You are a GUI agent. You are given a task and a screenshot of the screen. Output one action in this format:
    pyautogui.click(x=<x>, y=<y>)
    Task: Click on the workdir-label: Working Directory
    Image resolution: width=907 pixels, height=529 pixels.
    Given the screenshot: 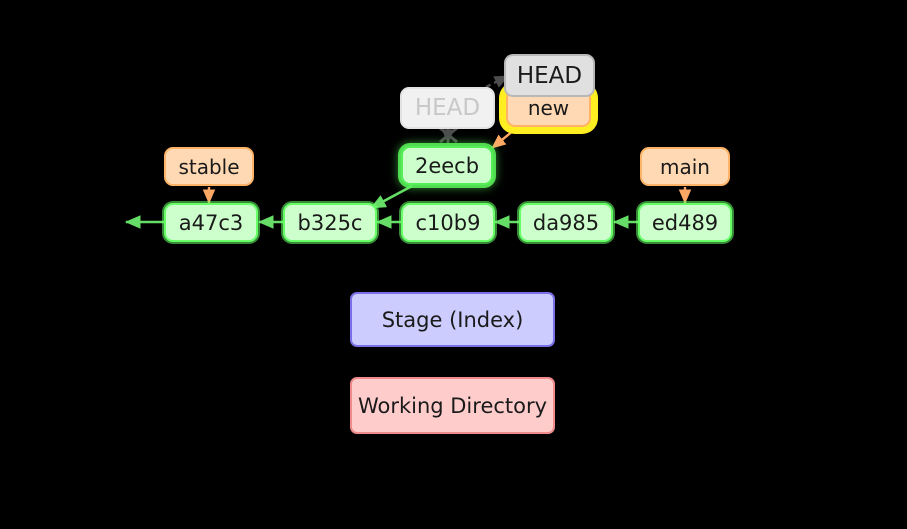 What is the action you would take?
    pyautogui.click(x=452, y=405)
    